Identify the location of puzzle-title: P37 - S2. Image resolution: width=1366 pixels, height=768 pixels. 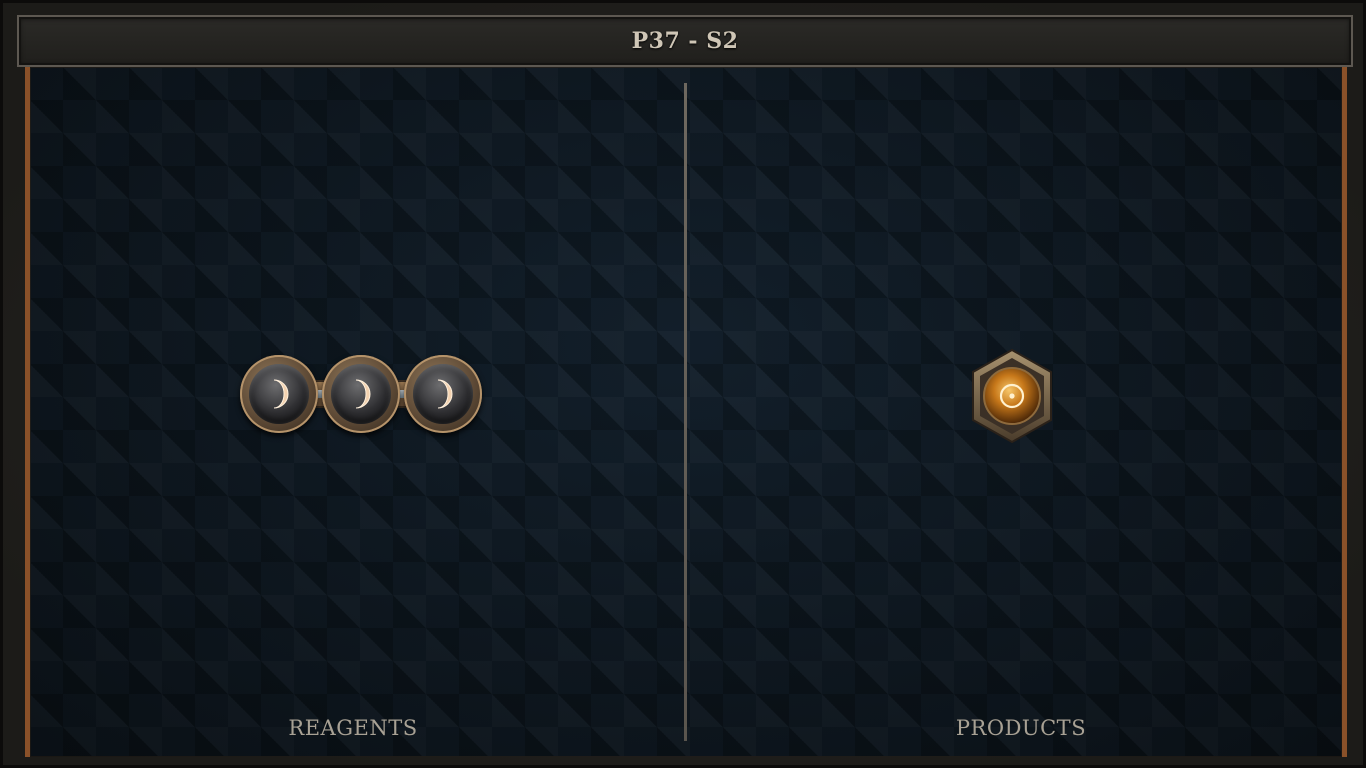
(685, 41).